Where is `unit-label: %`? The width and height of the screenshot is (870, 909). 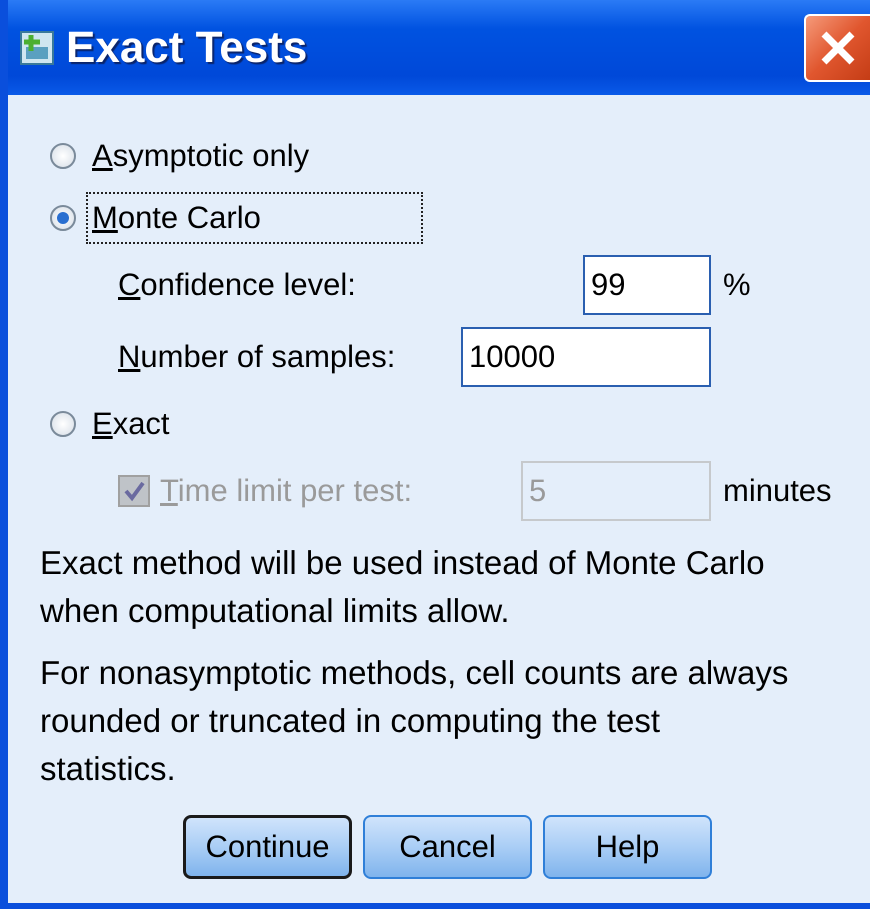
unit-label: % is located at coordinates (737, 285).